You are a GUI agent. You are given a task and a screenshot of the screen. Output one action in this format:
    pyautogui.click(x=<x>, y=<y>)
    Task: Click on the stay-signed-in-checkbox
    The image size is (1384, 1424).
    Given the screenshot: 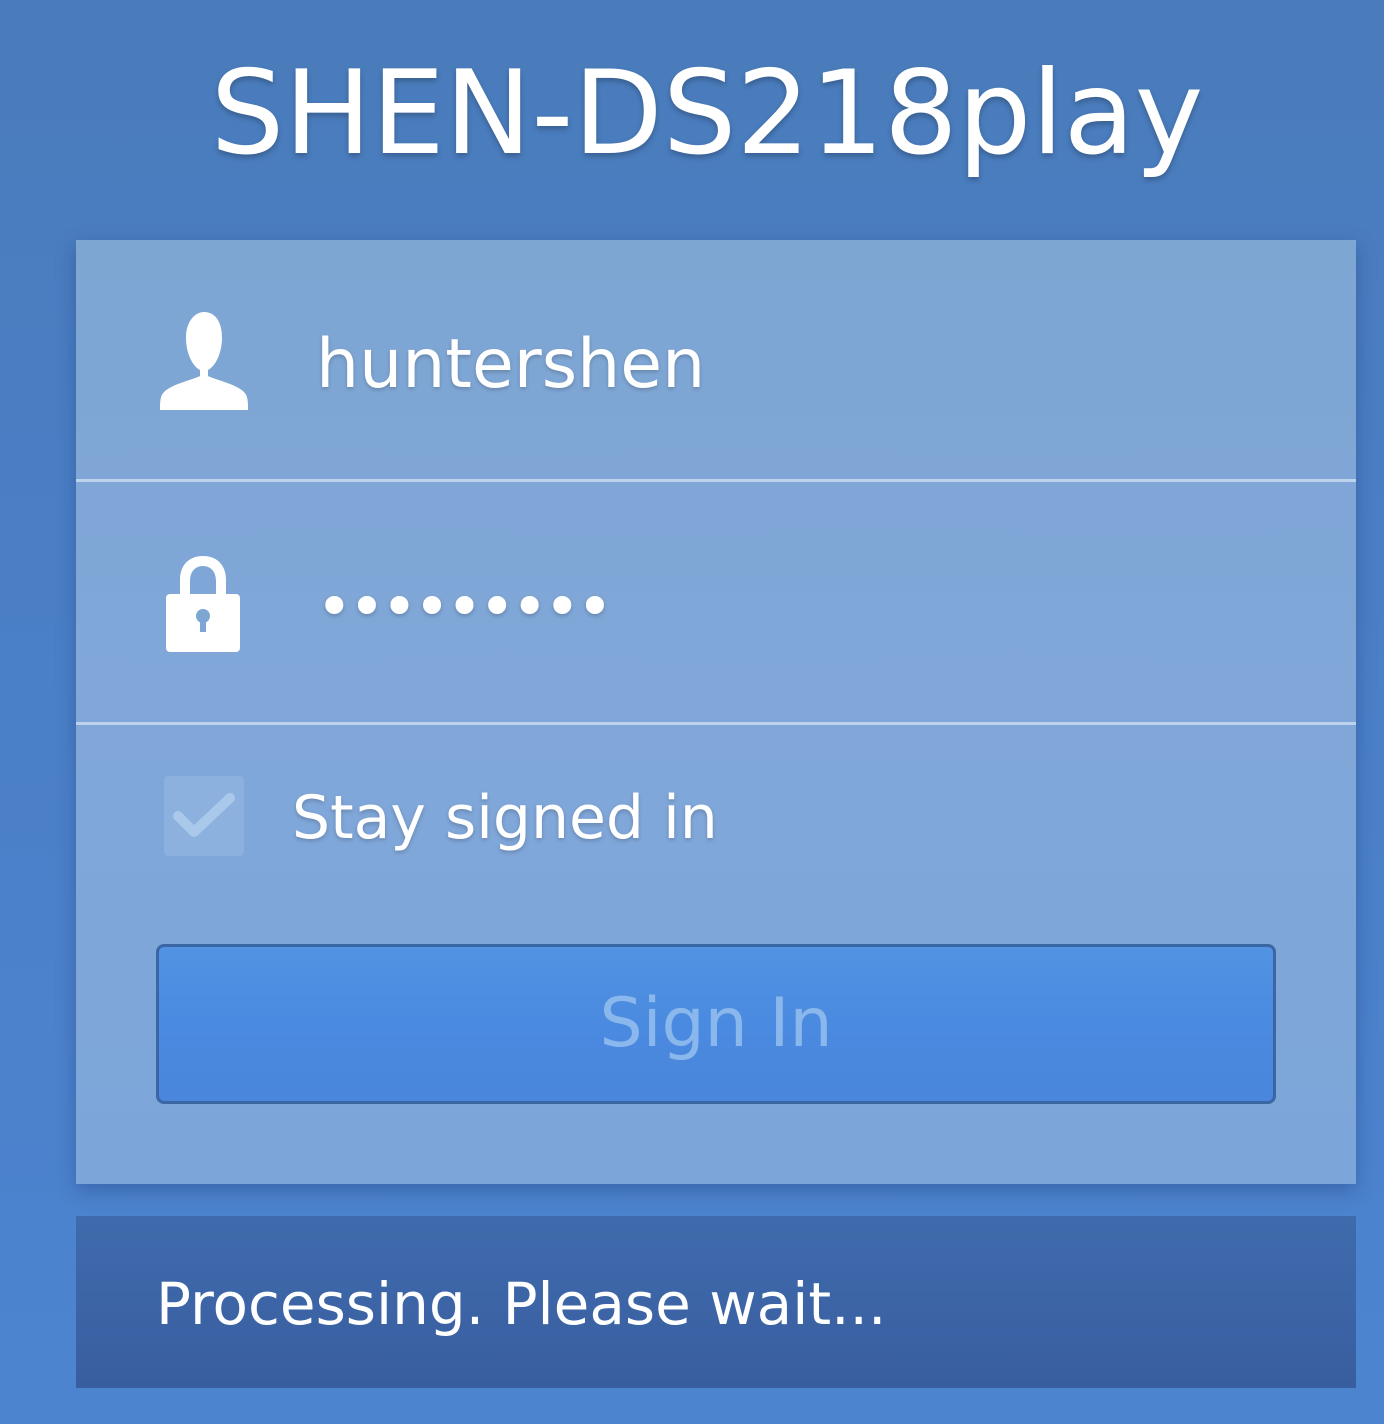 What is the action you would take?
    pyautogui.click(x=204, y=816)
    